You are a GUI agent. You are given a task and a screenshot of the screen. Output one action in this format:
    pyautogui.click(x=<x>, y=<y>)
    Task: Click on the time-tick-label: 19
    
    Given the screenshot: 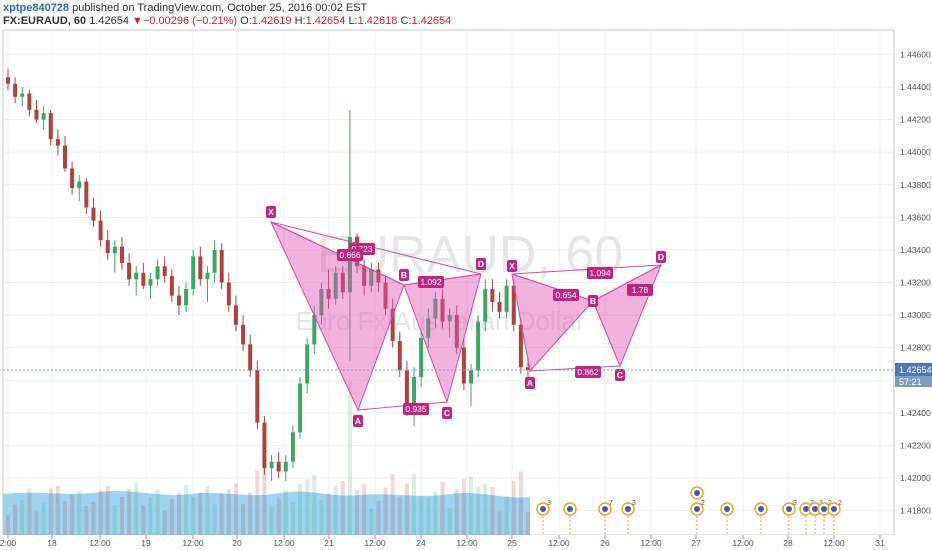 What is the action you would take?
    pyautogui.click(x=146, y=543)
    